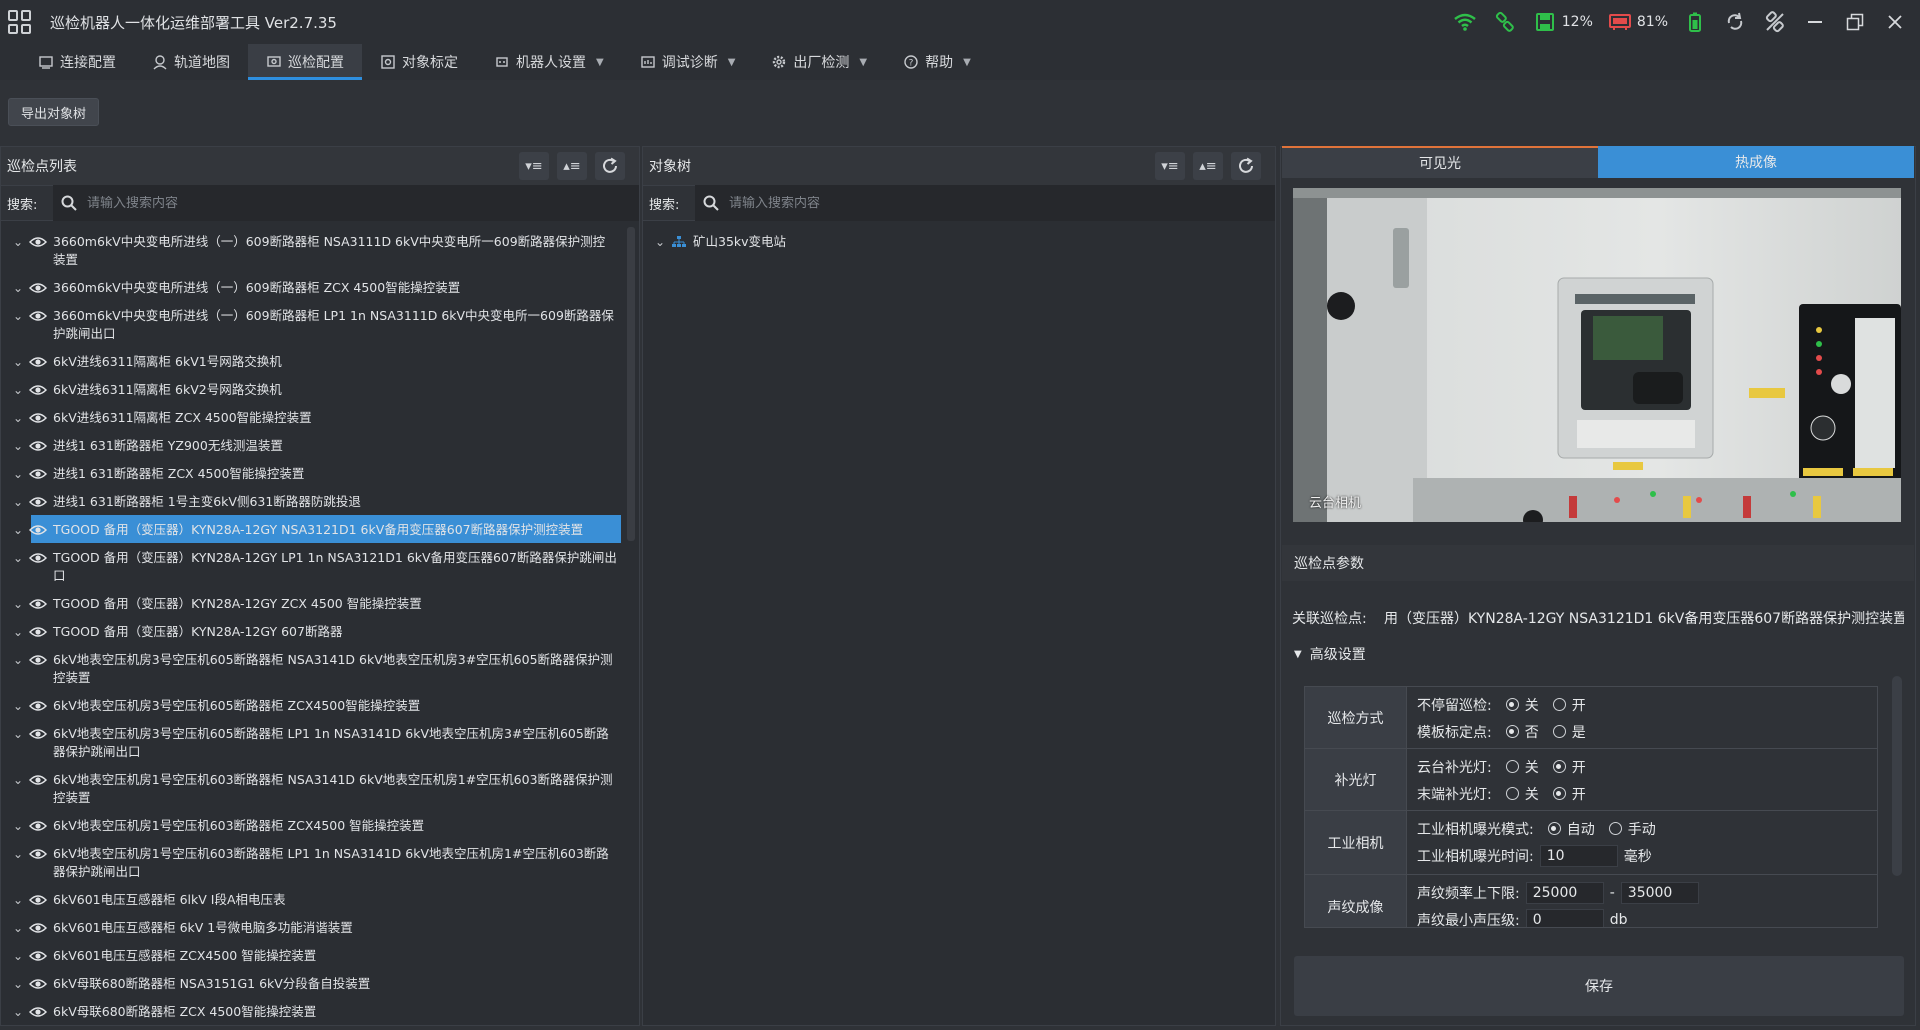 The width and height of the screenshot is (1920, 1030). Describe the element at coordinates (1246, 166) in the screenshot. I see `refresh-button` at that location.